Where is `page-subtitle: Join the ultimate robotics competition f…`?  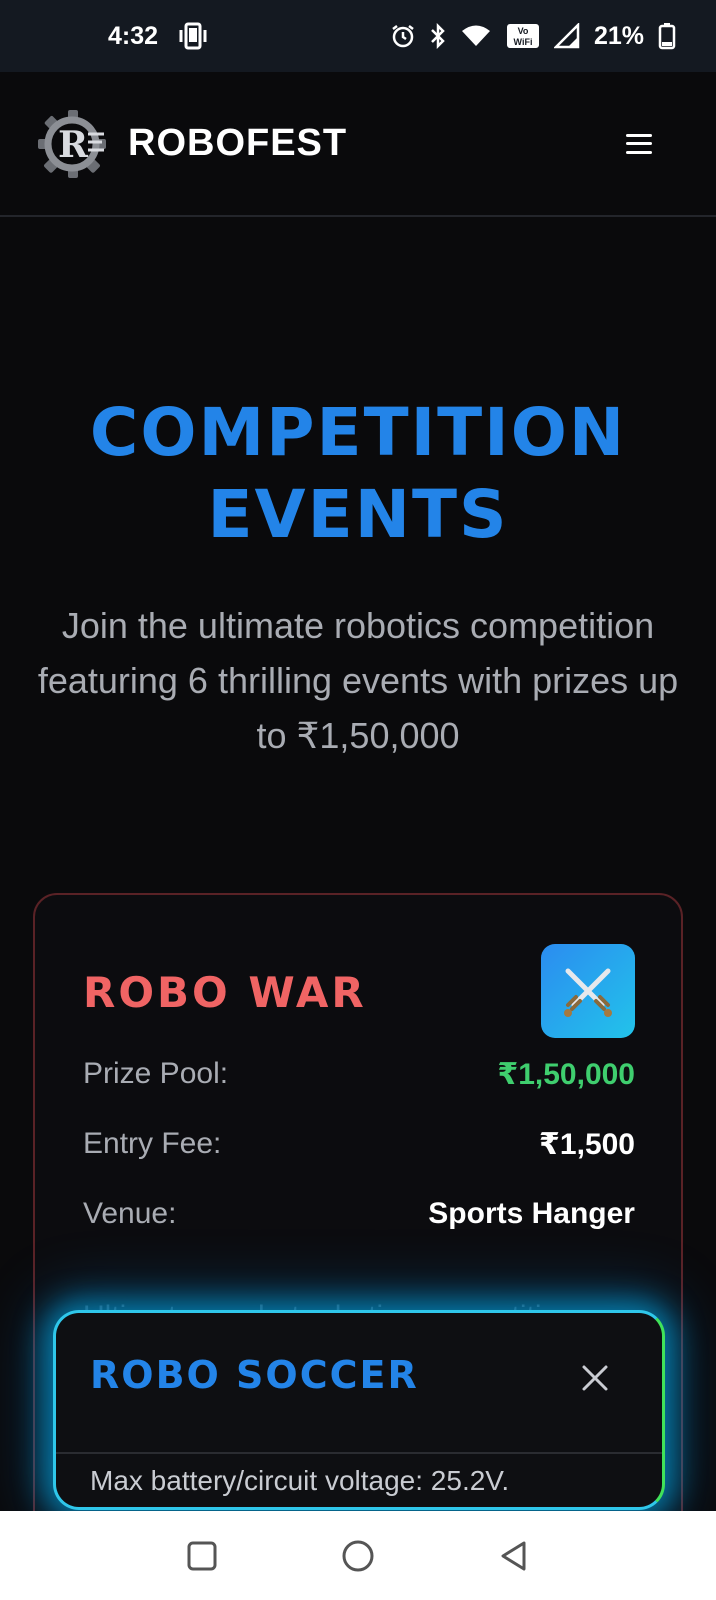
page-subtitle: Join the ultimate robotics competition f… is located at coordinates (358, 680).